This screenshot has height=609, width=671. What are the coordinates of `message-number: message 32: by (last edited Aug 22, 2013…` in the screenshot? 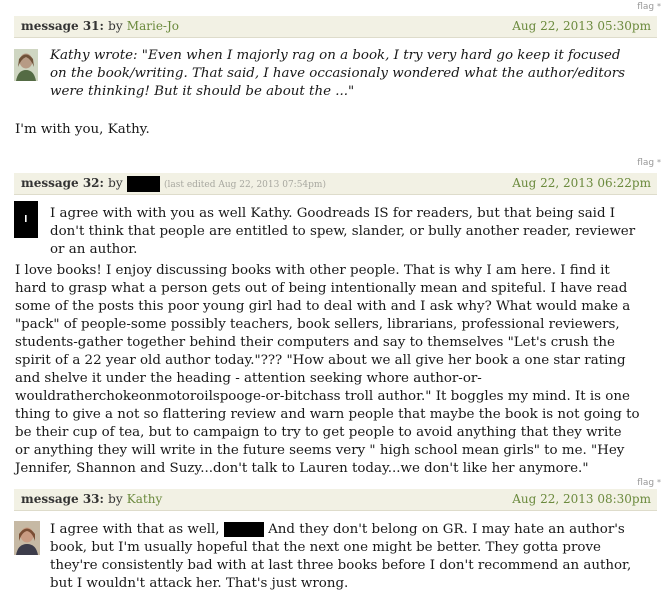 It's located at (173, 183).